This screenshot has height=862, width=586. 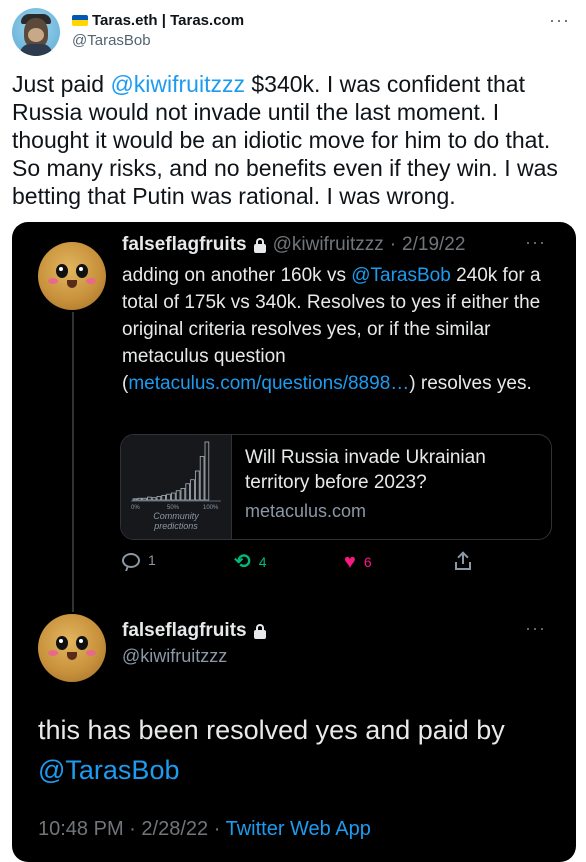 I want to click on author-avatar, so click(x=36, y=32).